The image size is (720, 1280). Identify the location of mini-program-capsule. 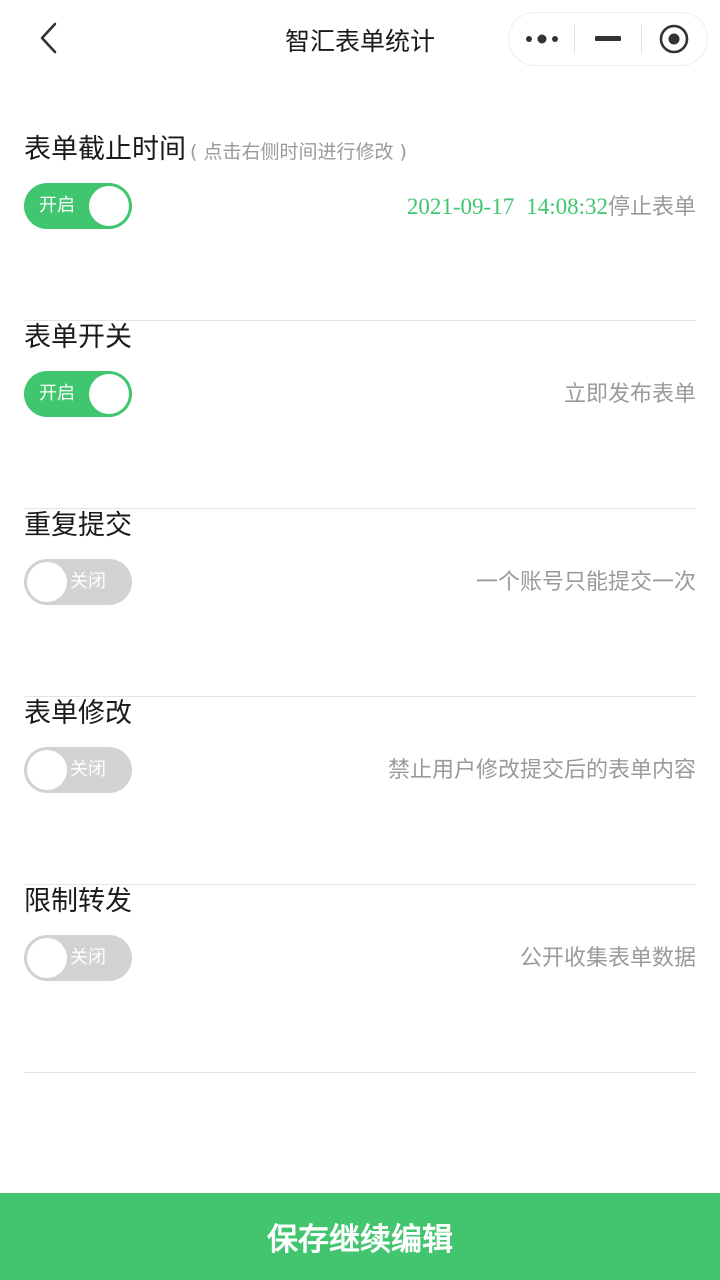
(608, 39).